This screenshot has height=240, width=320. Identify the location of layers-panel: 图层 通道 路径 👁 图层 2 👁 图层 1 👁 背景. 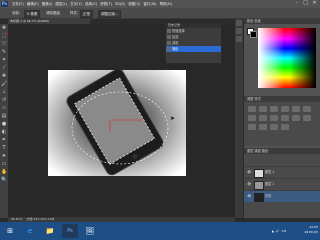
(282, 183).